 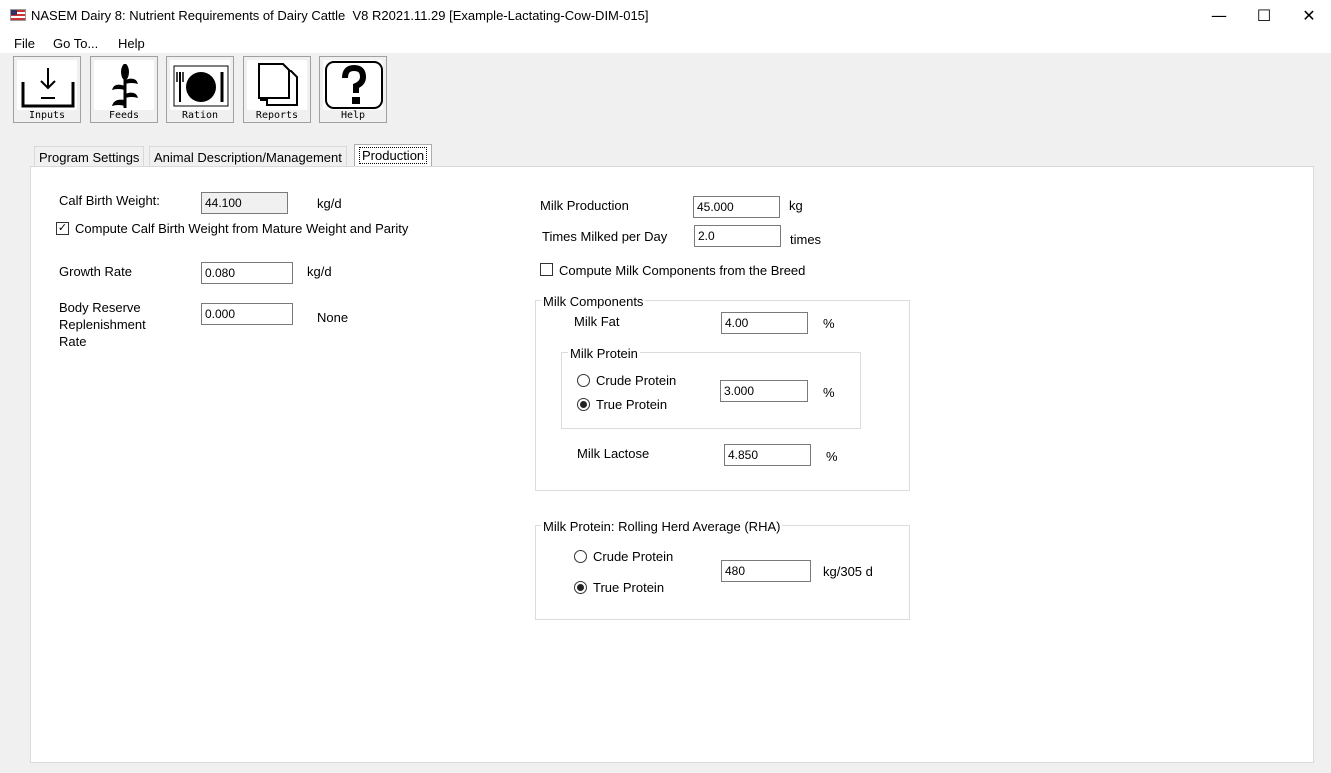 I want to click on tab-animal-description: Animal Description/Management, so click(x=248, y=156).